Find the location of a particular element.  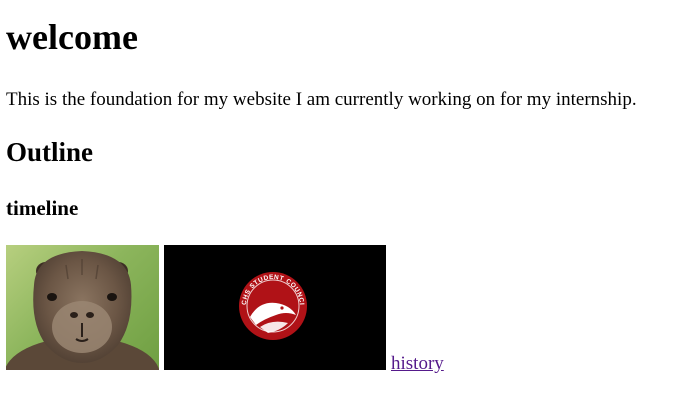

history-link: history is located at coordinates (417, 364).